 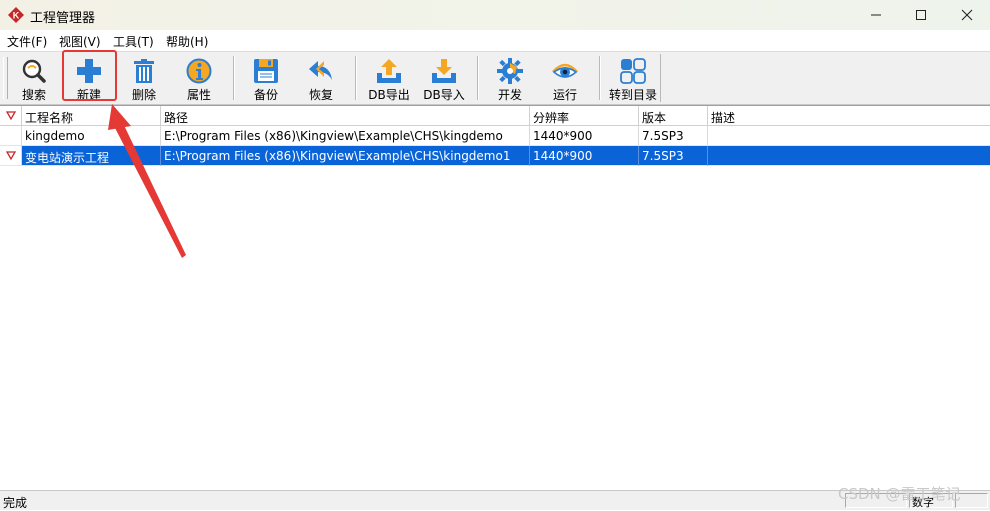 I want to click on annotation-highlight-box, so click(x=89, y=75).